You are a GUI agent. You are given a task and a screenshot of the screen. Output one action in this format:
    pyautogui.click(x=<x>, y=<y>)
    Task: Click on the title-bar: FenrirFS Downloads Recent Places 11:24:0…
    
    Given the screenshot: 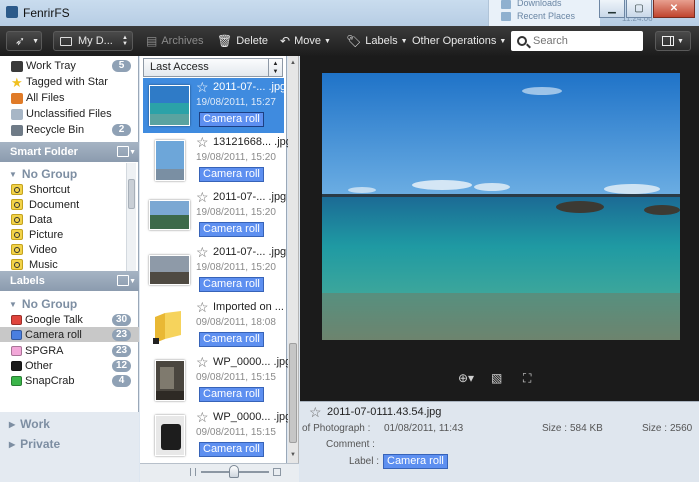 What is the action you would take?
    pyautogui.click(x=349, y=13)
    